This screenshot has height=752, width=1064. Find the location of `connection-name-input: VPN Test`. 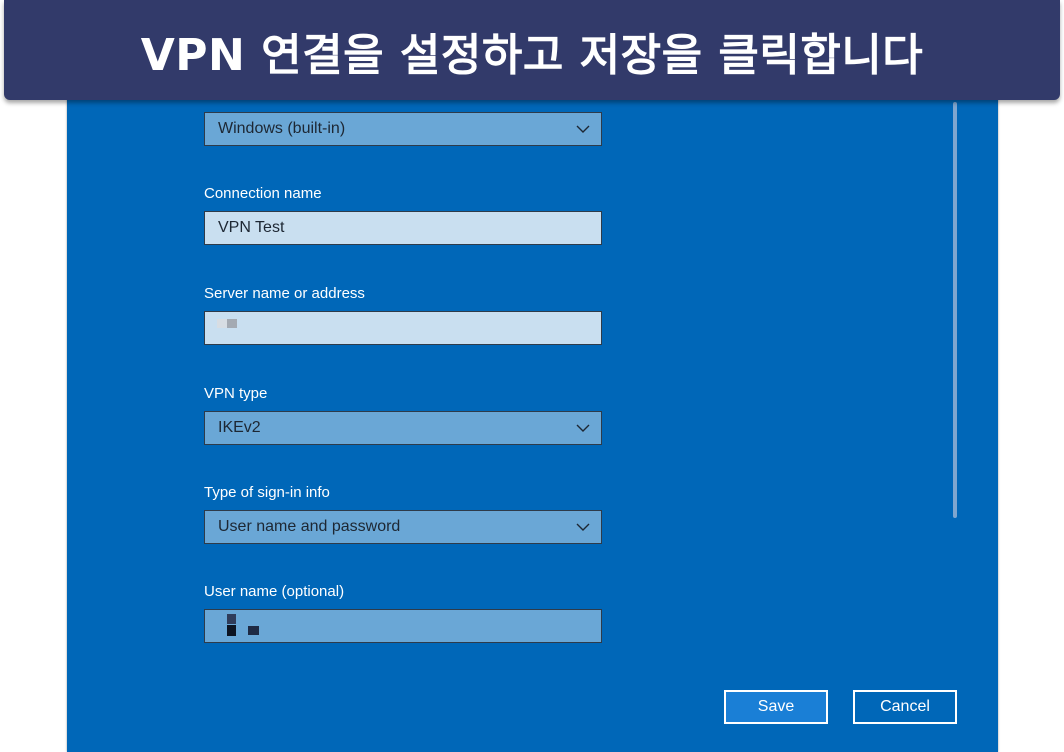

connection-name-input: VPN Test is located at coordinates (403, 228).